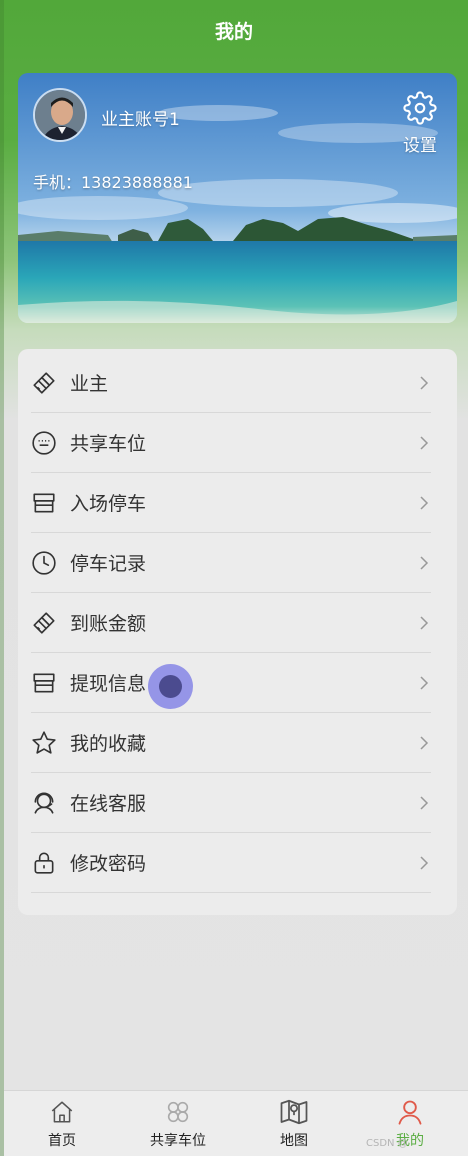  I want to click on settings-button: 设置, so click(420, 123).